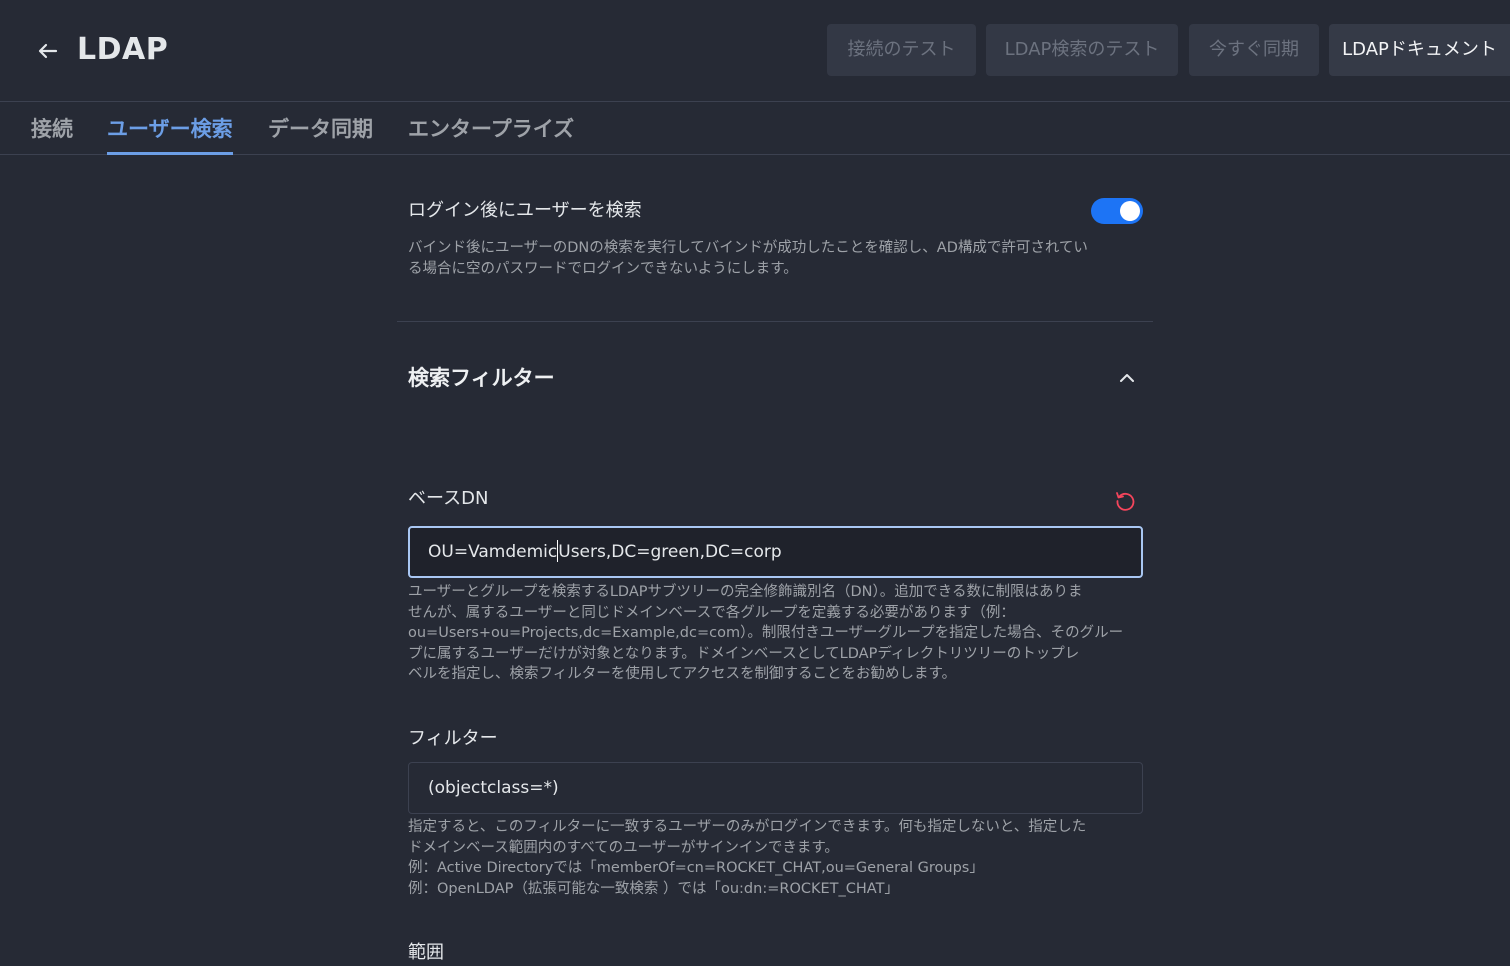 The image size is (1510, 966). I want to click on base-dn-input: OU=VamdemicUsers,DC=green,DC=corp, so click(775, 552).